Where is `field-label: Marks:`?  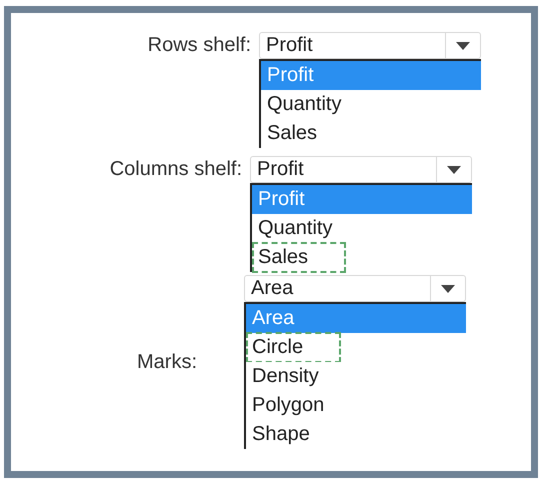 field-label: Marks: is located at coordinates (167, 362).